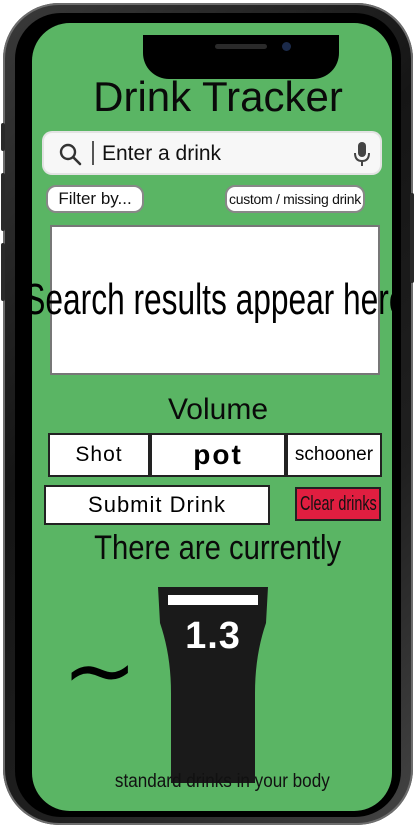 The height and width of the screenshot is (828, 418). Describe the element at coordinates (222, 154) in the screenshot. I see `search-input` at that location.